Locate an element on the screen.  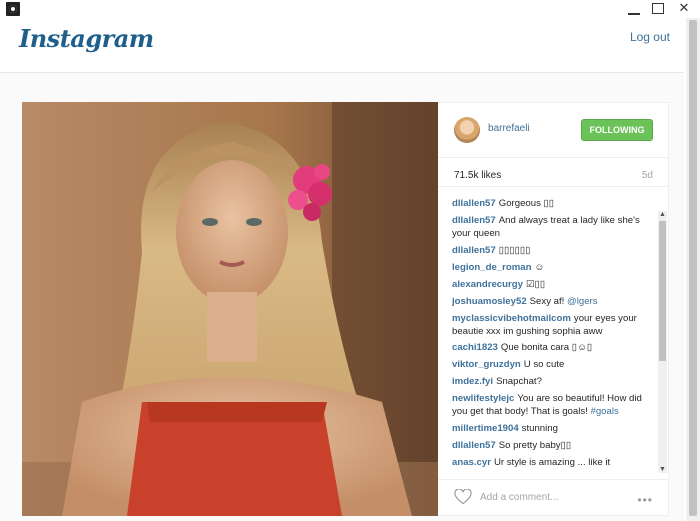
post-age: 5d is located at coordinates (647, 175).